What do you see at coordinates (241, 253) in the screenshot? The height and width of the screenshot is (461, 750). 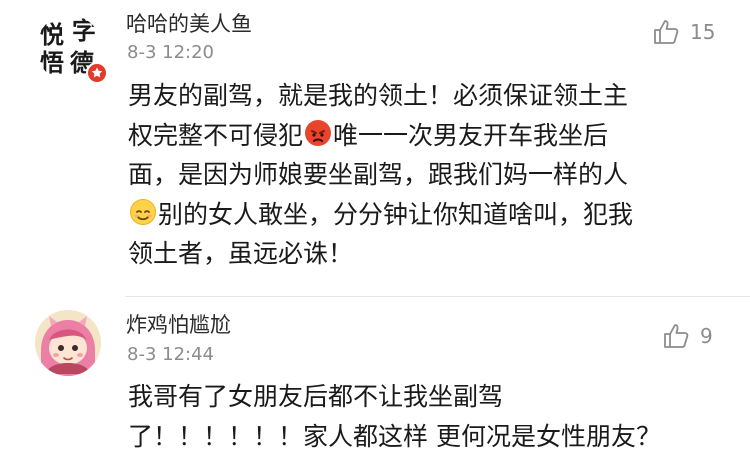 I see `comment-line: 领土者，虽远必诛！` at bounding box center [241, 253].